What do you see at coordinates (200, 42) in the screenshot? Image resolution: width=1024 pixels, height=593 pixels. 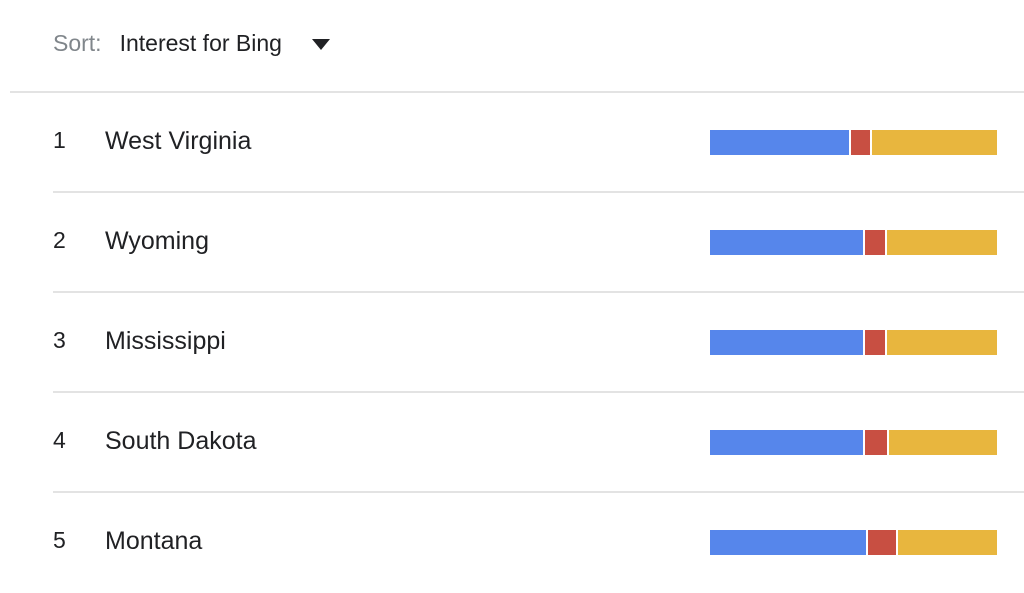 I see `sort-dropdown-value: Interest for Bing` at bounding box center [200, 42].